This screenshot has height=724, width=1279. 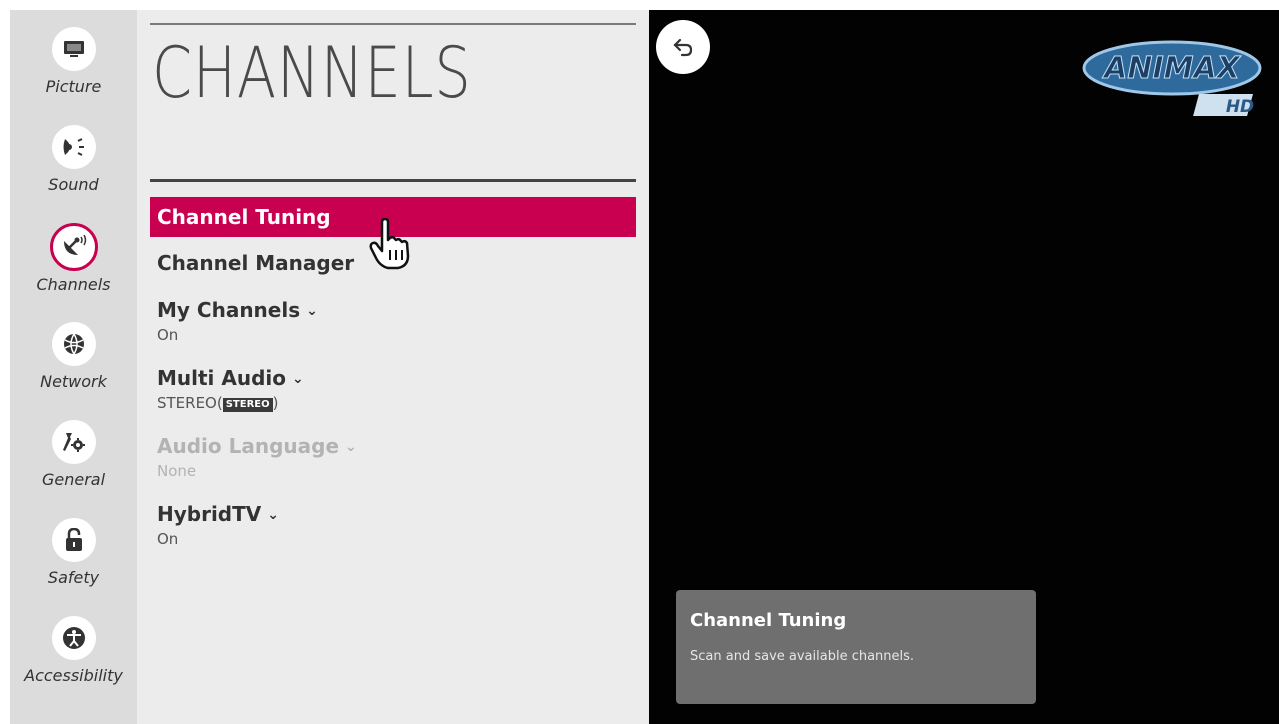 What do you see at coordinates (73, 577) in the screenshot?
I see `rail-label-safety: Safety` at bounding box center [73, 577].